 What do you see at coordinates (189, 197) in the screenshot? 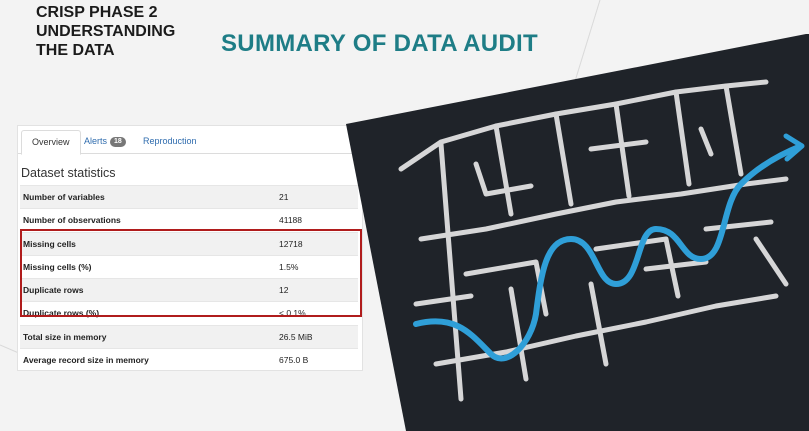
I see `table-row: Number of variables 21` at bounding box center [189, 197].